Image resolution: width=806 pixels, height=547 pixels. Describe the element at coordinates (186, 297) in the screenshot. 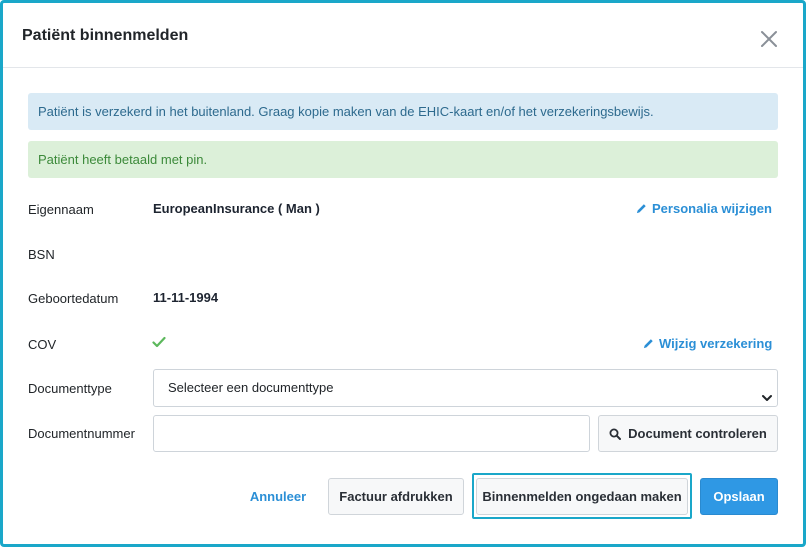

I see `geboortedatum-value: 11-11-1994` at that location.